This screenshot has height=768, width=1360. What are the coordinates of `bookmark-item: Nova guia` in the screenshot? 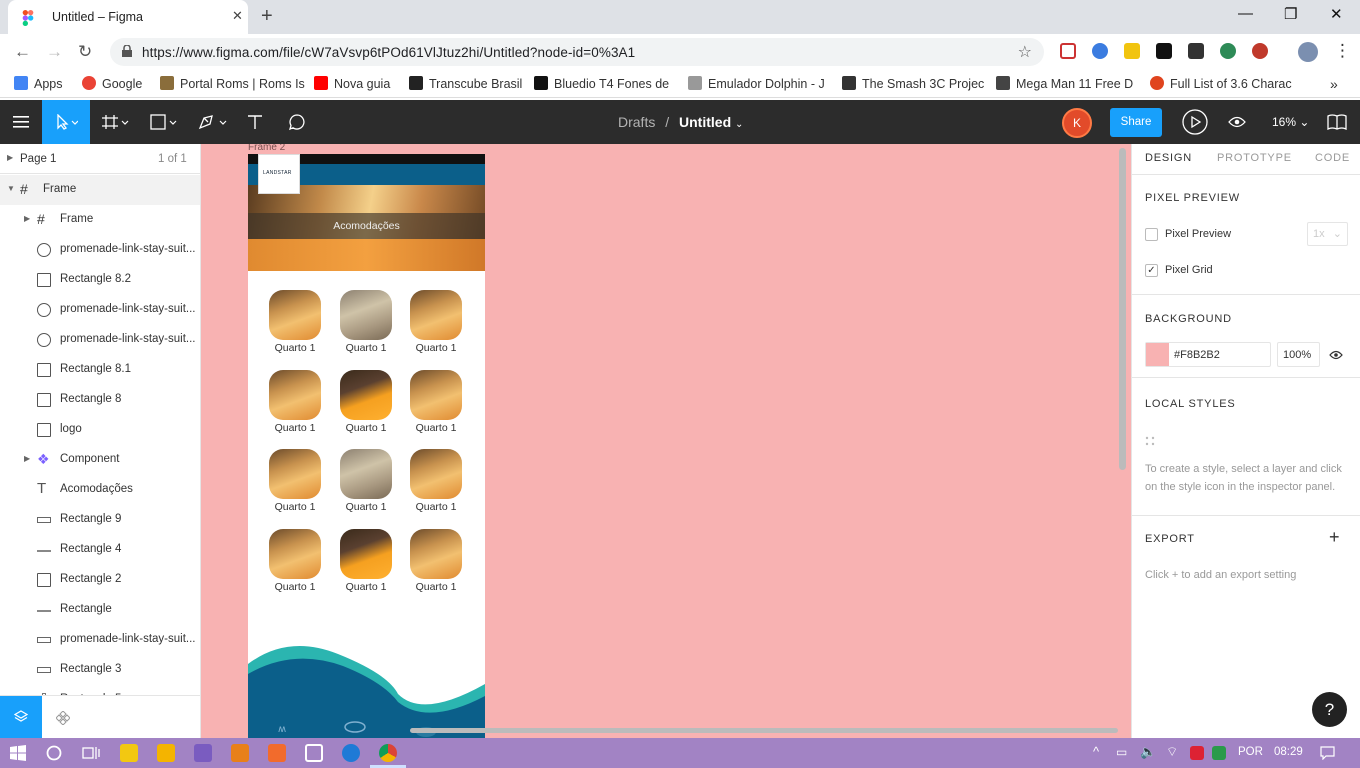 It's located at (352, 83).